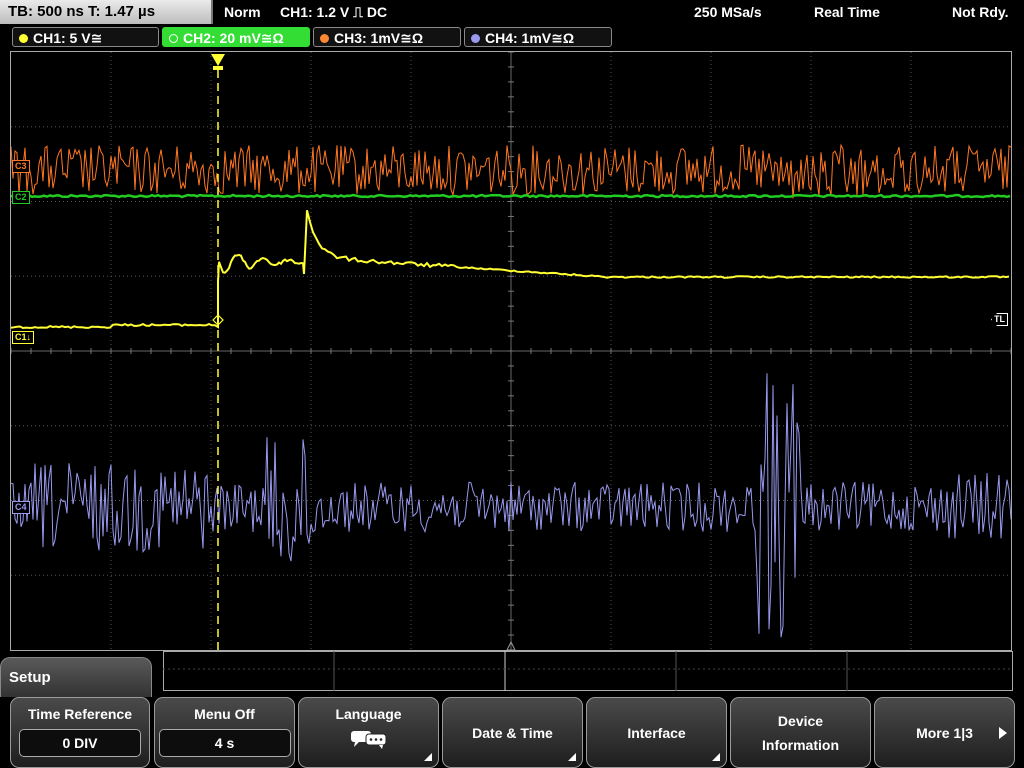 This screenshot has width=1024, height=768. I want to click on zoom-strip, so click(588, 671).